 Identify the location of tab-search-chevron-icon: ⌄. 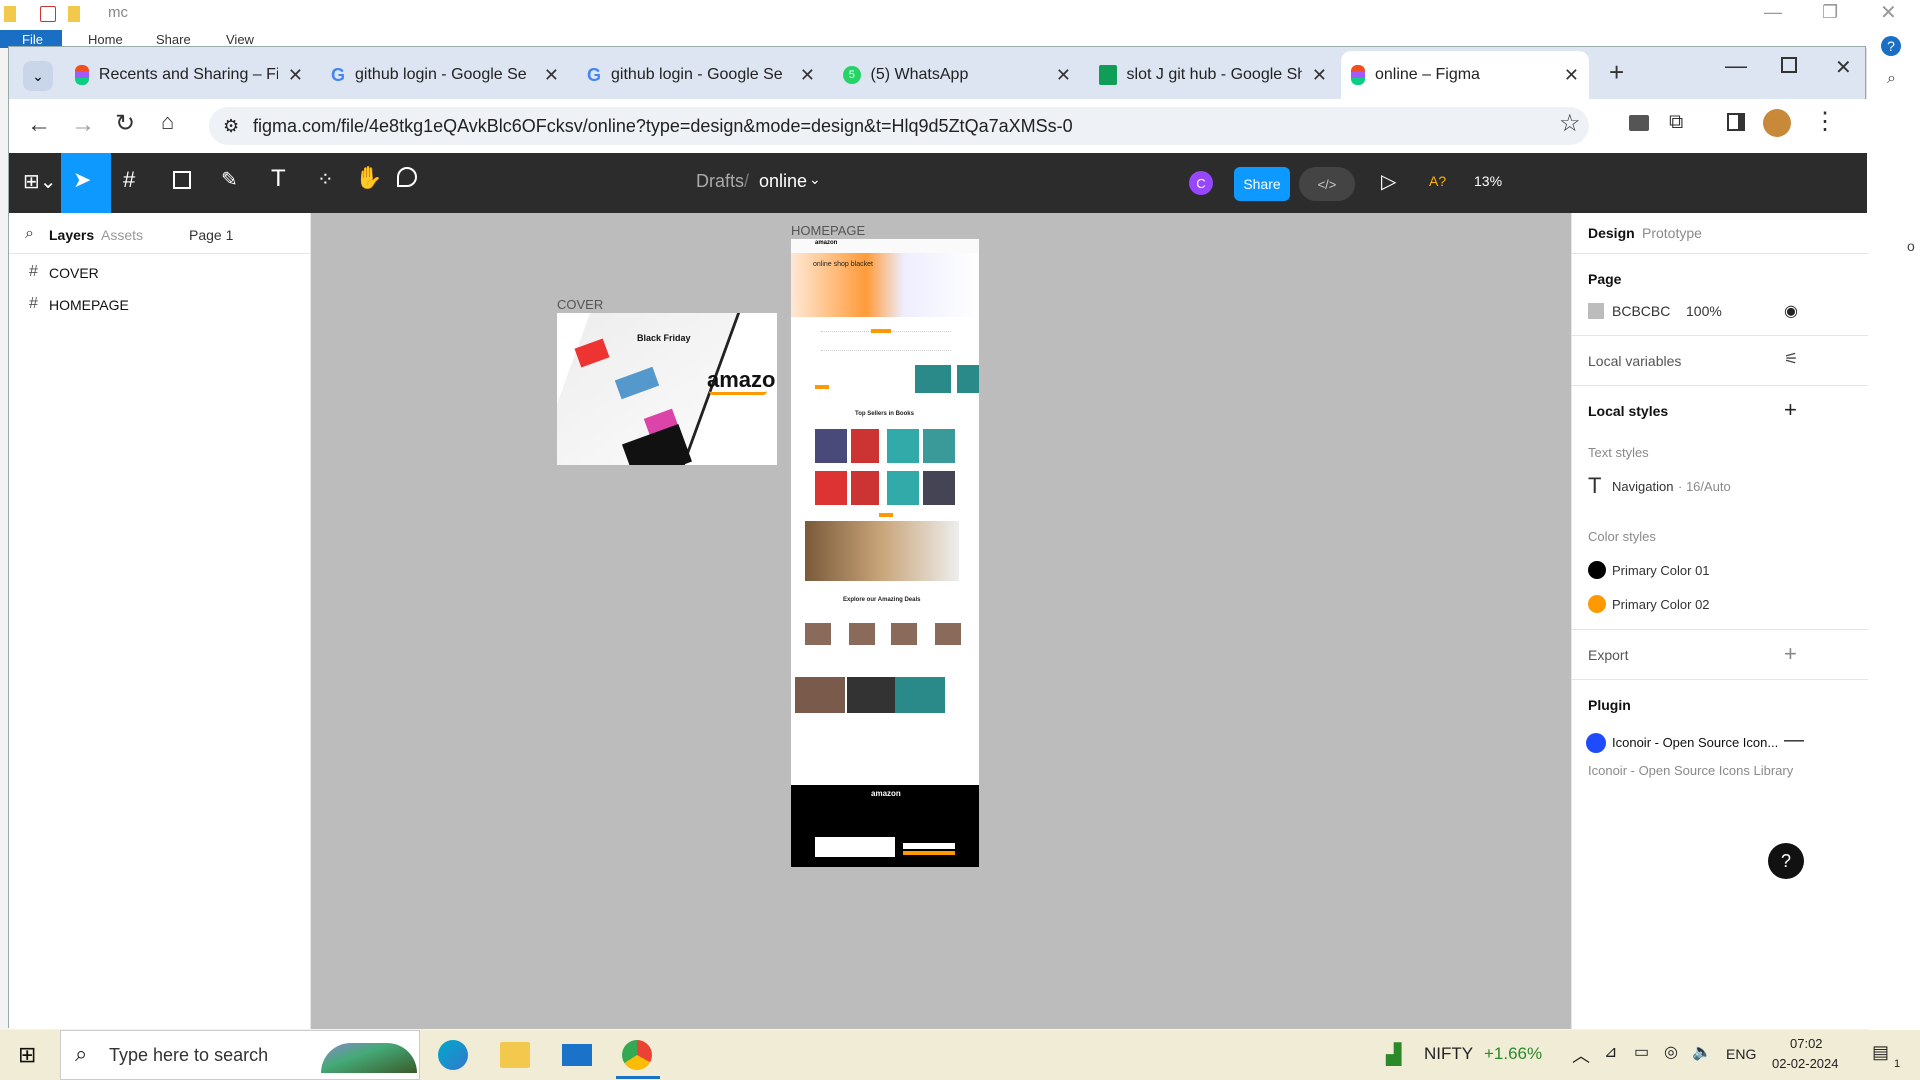
(38, 76).